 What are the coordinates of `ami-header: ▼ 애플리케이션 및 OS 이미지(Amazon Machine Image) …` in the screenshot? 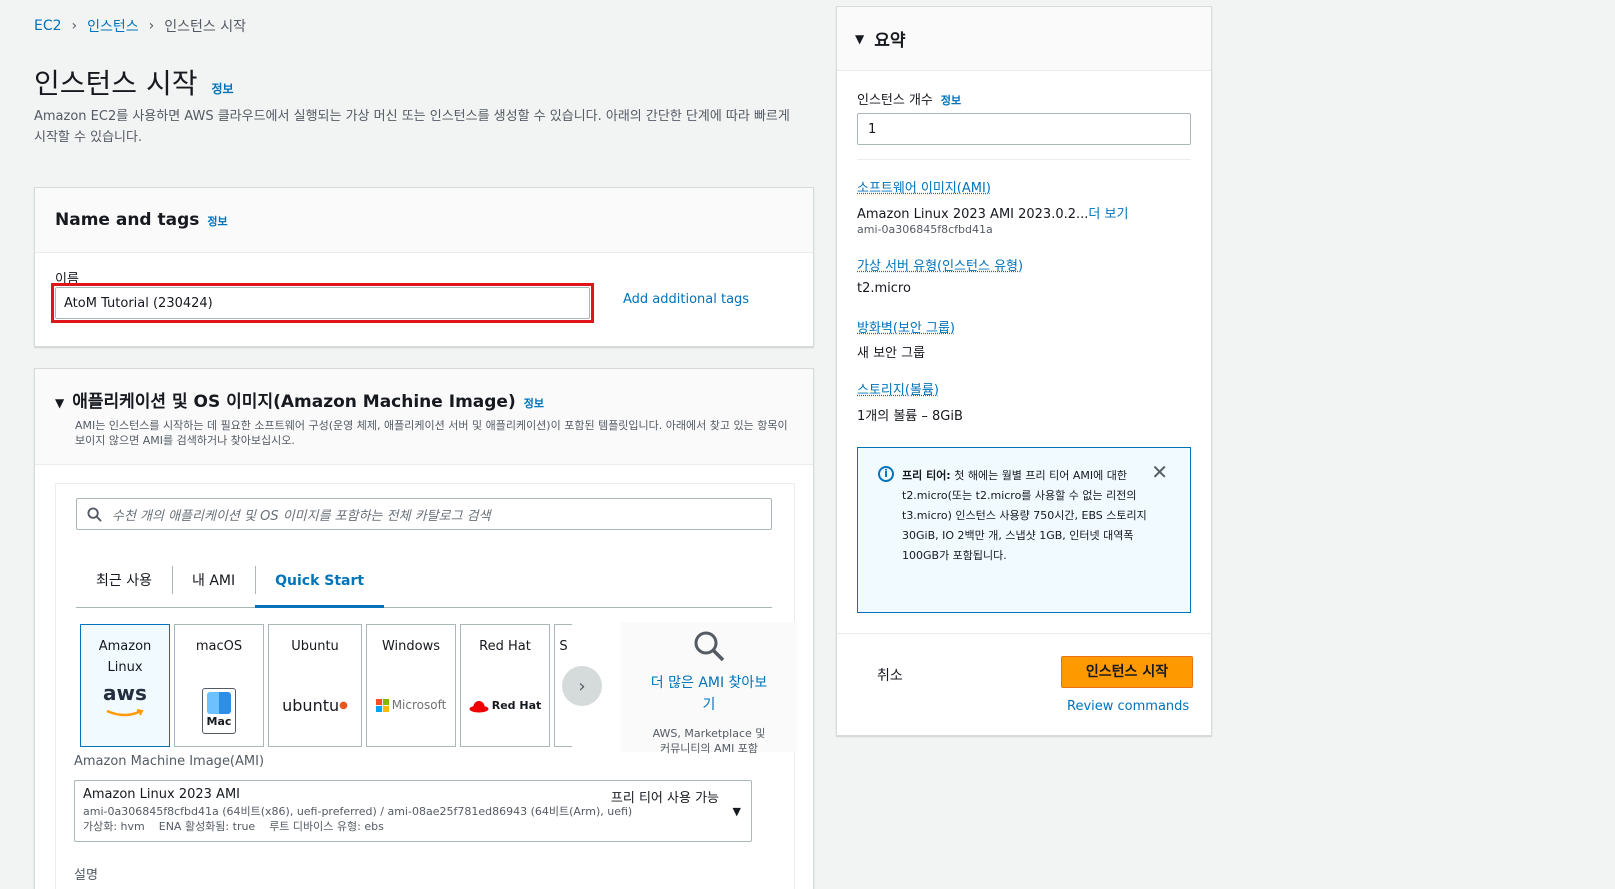 It's located at (424, 417).